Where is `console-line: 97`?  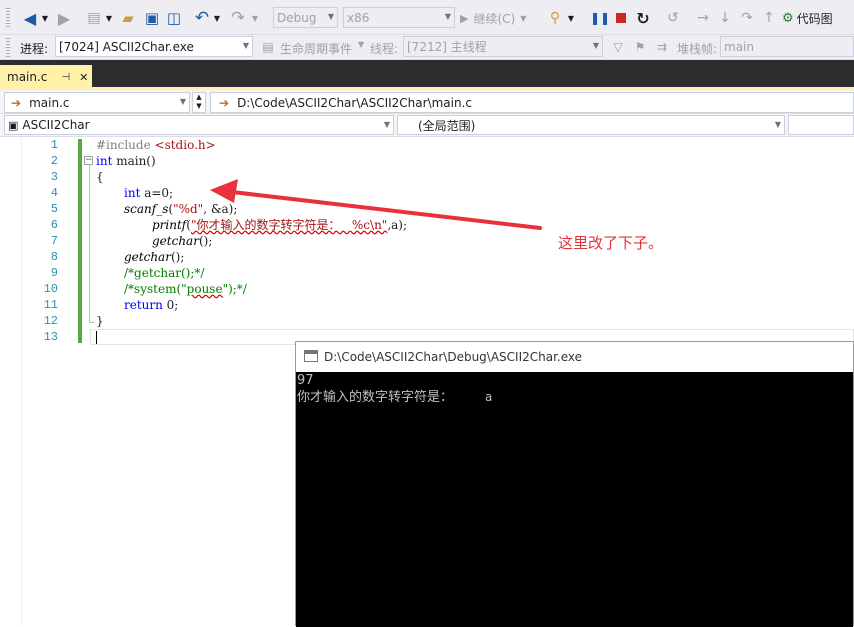
console-line: 97 is located at coordinates (305, 380).